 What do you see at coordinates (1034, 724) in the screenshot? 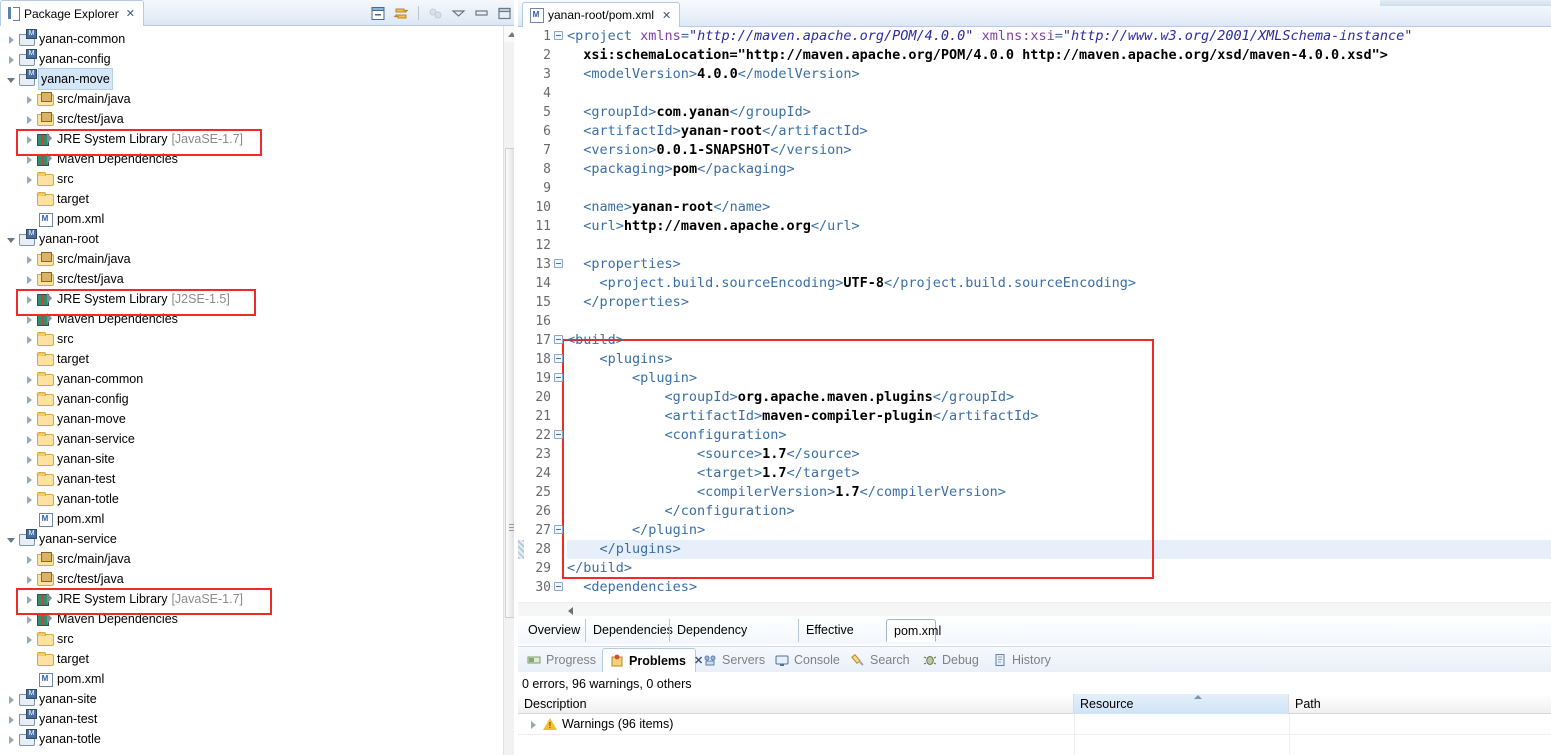
I see `table-row: Warnings (96 items)` at bounding box center [1034, 724].